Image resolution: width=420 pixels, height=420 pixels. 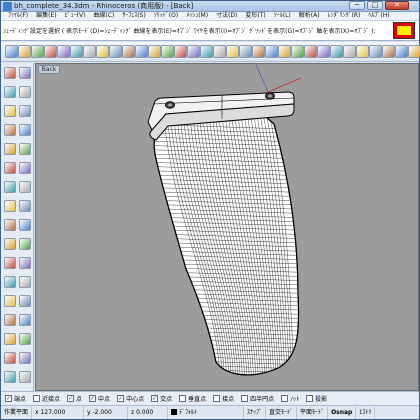 What do you see at coordinates (25, 339) in the screenshot?
I see `dimension-icon` at bounding box center [25, 339].